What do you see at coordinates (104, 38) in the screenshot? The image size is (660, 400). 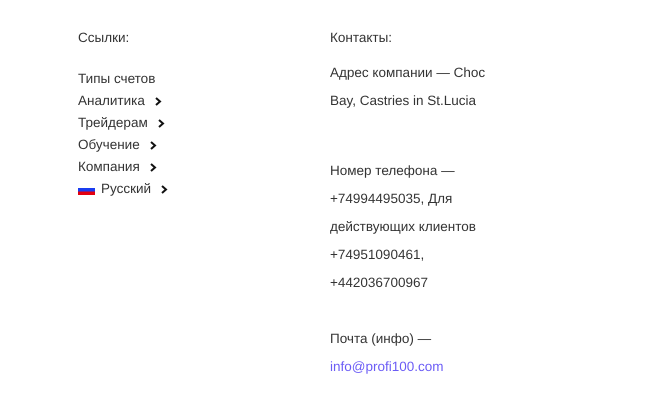 I see `links-heading: Ссылки:` at bounding box center [104, 38].